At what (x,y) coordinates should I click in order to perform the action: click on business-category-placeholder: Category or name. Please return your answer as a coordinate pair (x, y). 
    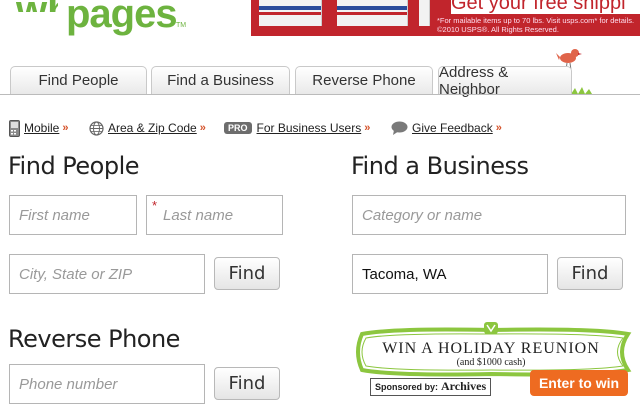
    Looking at the image, I should click on (422, 215).